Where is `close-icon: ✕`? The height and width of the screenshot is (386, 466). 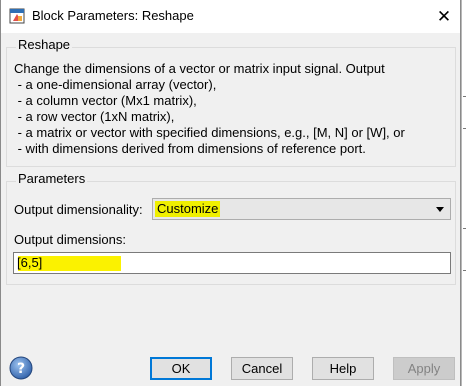
close-icon: ✕ is located at coordinates (444, 16).